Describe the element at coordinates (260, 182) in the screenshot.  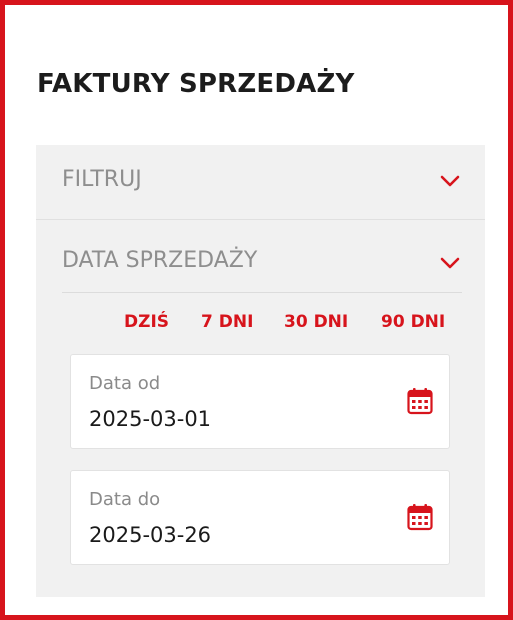
I see `filter-toggle: FILTRUJ` at that location.